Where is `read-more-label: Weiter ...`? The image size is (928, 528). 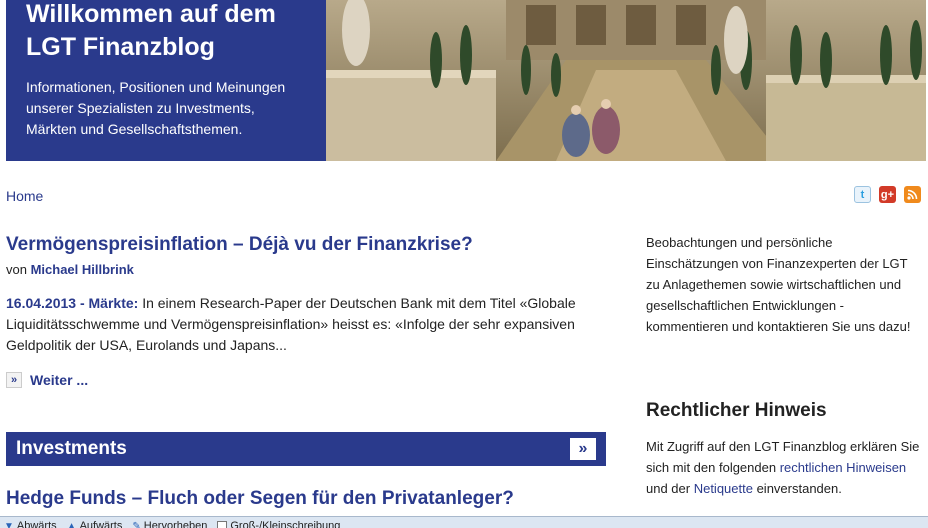
read-more-label: Weiter ... is located at coordinates (59, 380).